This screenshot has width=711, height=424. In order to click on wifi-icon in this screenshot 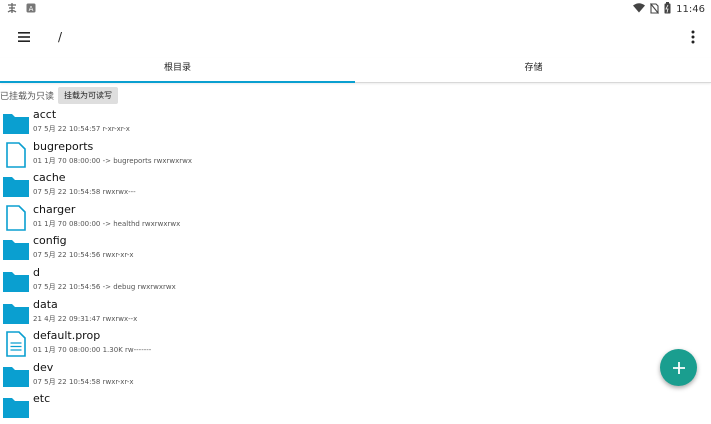, I will do `click(639, 9)`.